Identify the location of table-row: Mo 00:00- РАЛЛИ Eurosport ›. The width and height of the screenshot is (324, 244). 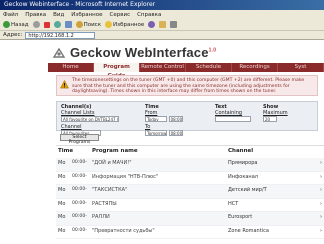
(190, 219).